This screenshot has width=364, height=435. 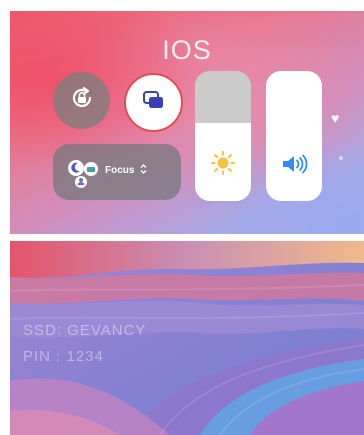 I want to click on chevron-up-down-icon, so click(x=143, y=170).